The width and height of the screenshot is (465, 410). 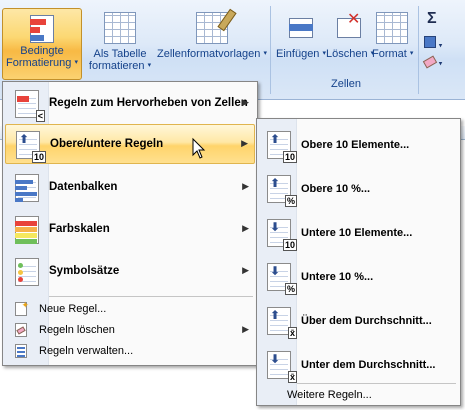 What do you see at coordinates (376, 383) in the screenshot?
I see `submenu-separator` at bounding box center [376, 383].